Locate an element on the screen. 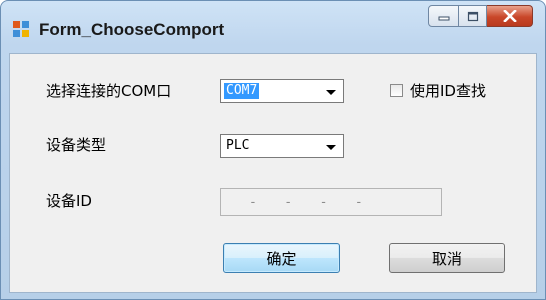 This screenshot has height=300, width=546. com-port-select: COM7 is located at coordinates (282, 91).